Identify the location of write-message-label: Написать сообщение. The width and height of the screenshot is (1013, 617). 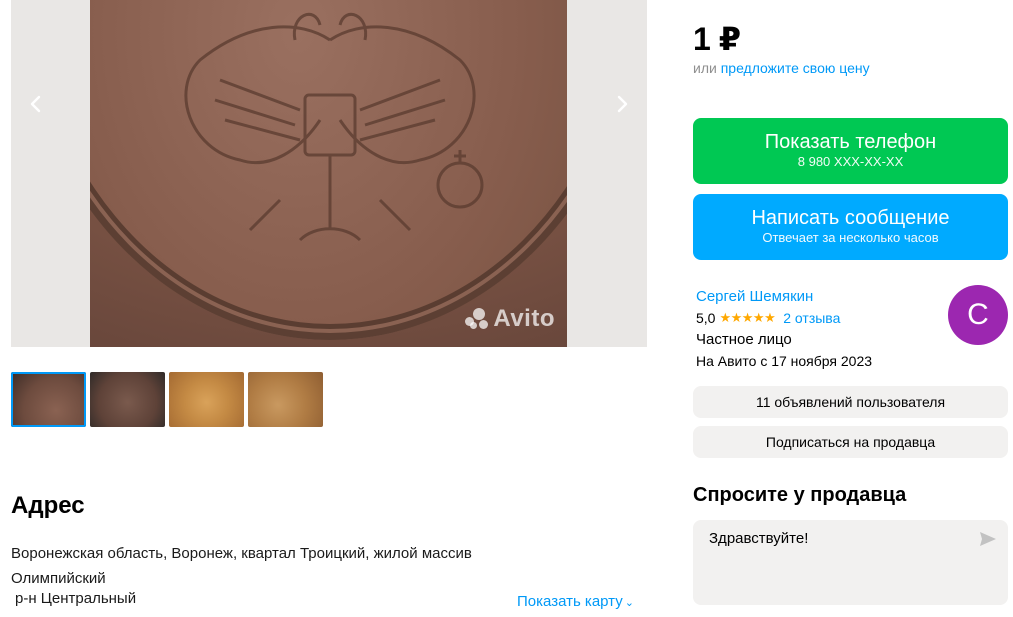
(850, 218).